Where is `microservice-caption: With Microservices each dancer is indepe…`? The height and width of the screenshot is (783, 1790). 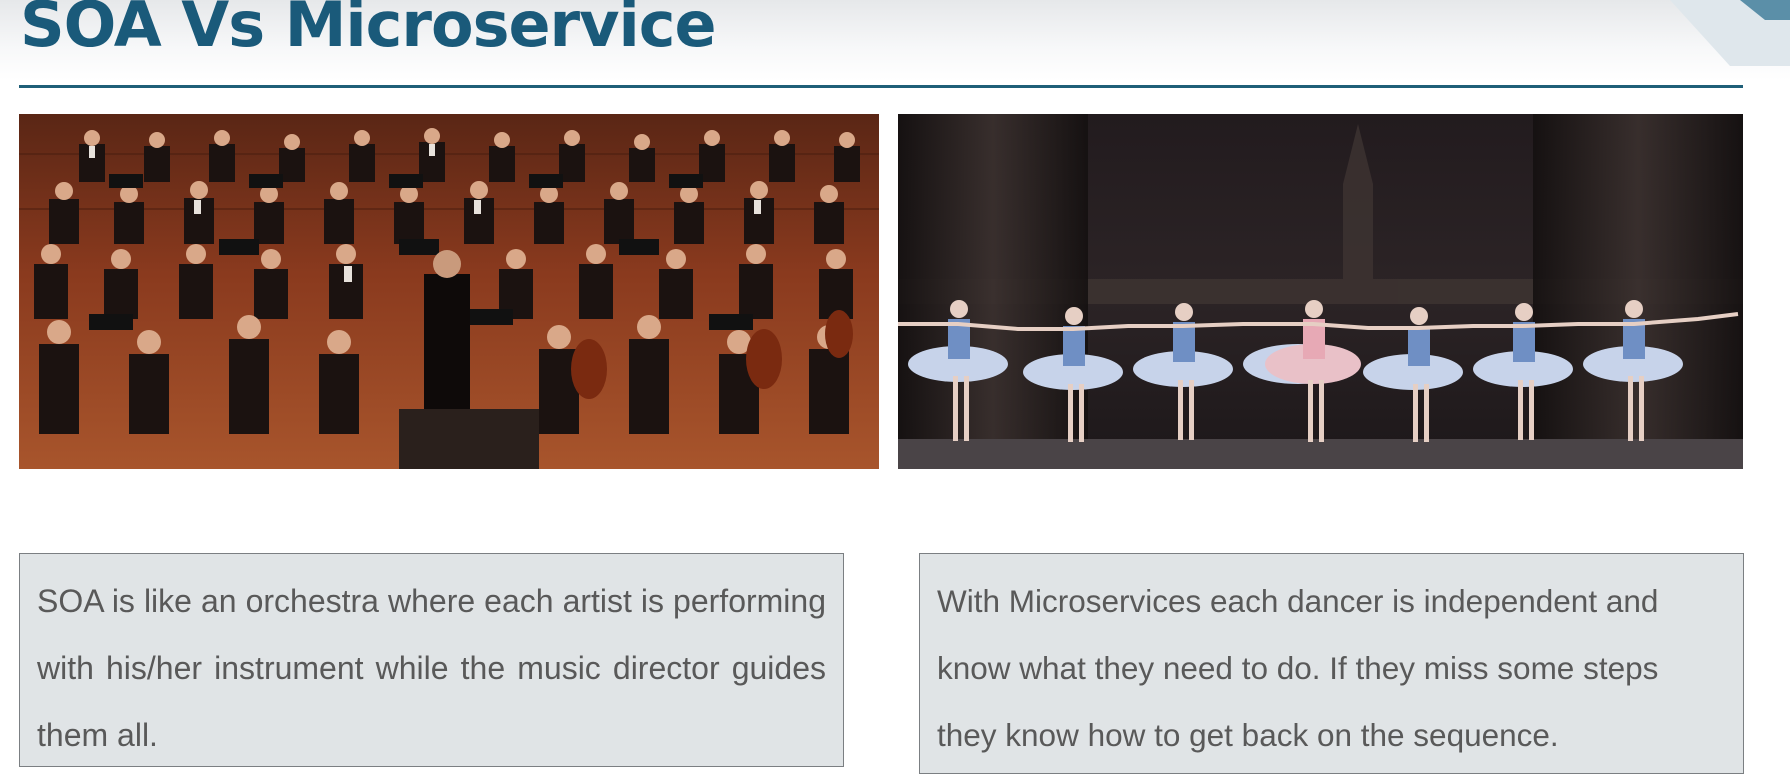 microservice-caption: With Microservices each dancer is indepe… is located at coordinates (1331, 663).